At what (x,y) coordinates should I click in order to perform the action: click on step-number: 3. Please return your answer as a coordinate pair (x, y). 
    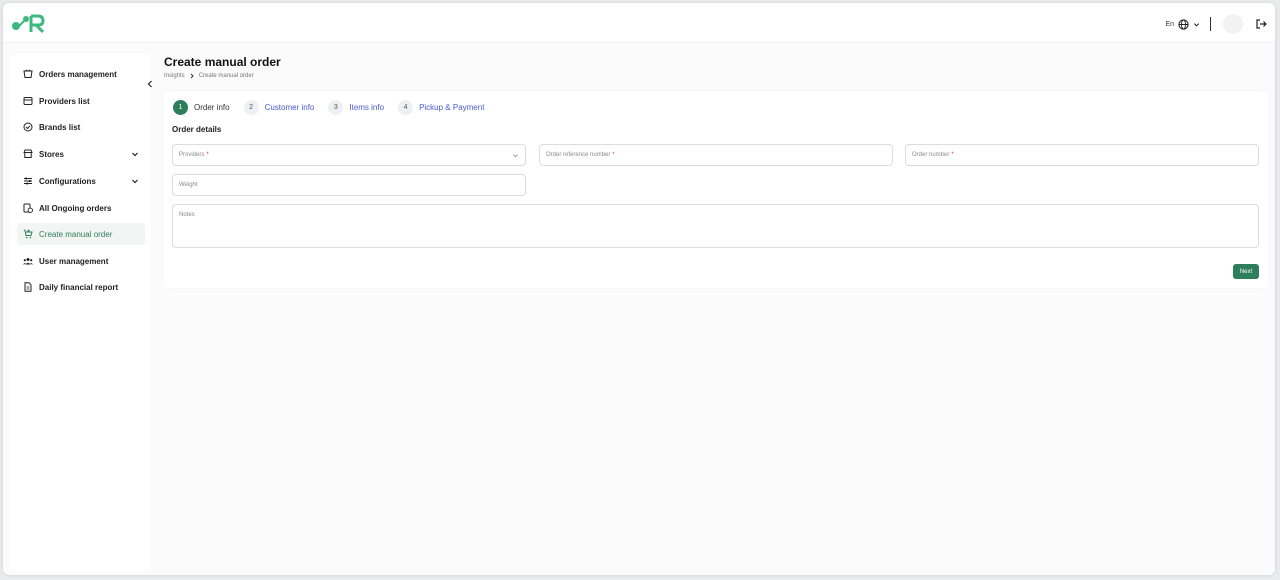
    Looking at the image, I should click on (336, 107).